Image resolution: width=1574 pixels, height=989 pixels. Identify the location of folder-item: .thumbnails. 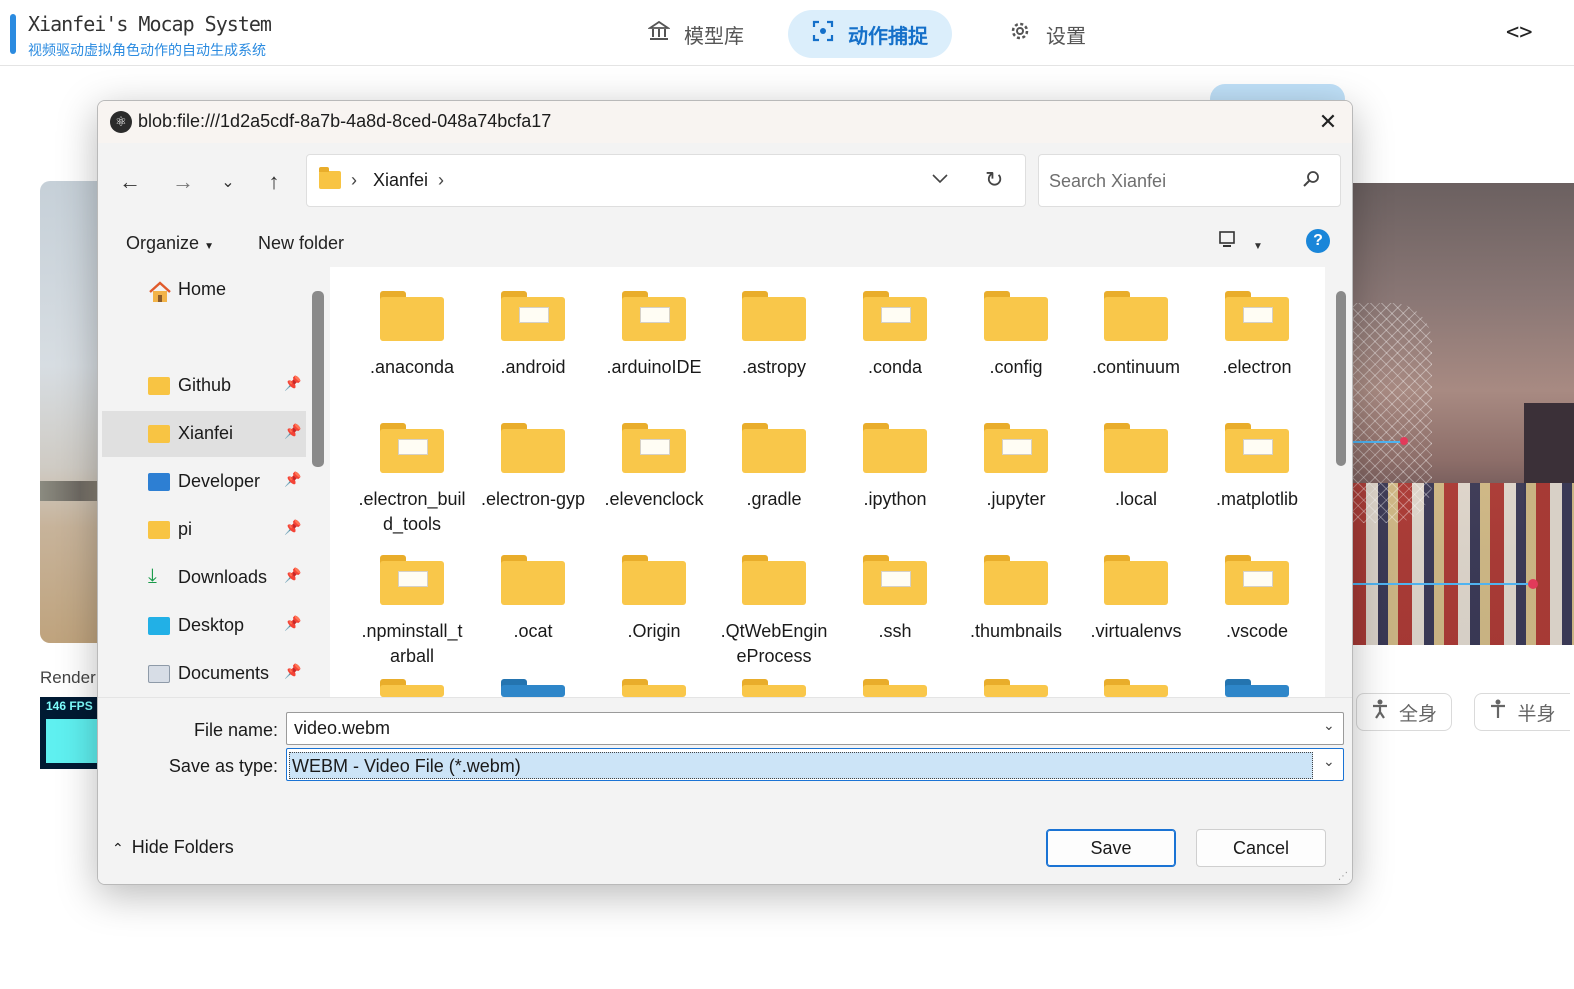
(1016, 595).